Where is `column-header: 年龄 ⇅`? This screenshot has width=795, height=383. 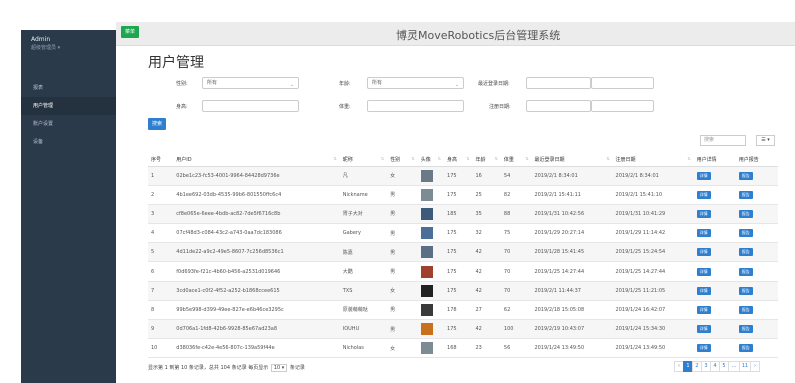
column-header: 年龄 ⇅ is located at coordinates (486, 160).